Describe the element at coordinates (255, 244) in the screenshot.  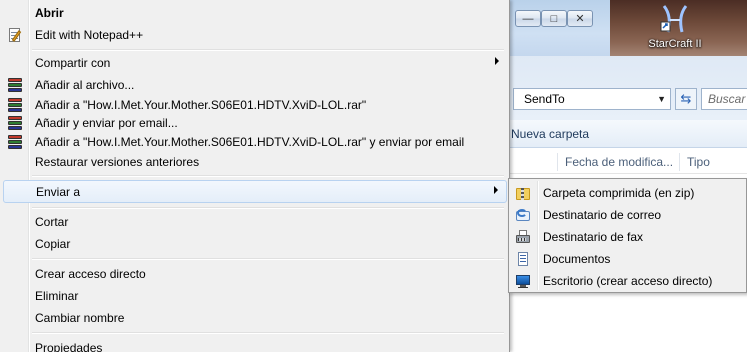
I see `menu-item-copy: Copiar` at that location.